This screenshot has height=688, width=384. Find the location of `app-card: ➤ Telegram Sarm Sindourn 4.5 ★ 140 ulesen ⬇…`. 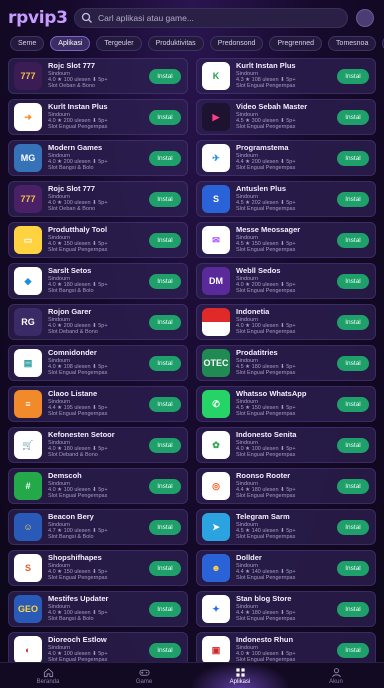

app-card: ➤ Telegram Sarm Sindourn 4.5 ★ 140 ulesen ⬇… is located at coordinates (286, 527).